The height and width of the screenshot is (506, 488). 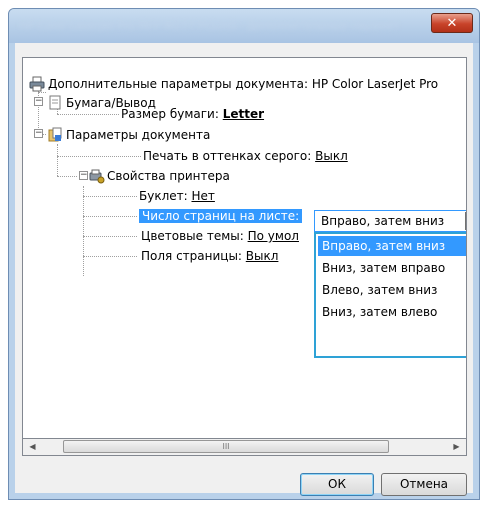 I want to click on paper-icon, so click(x=55, y=103).